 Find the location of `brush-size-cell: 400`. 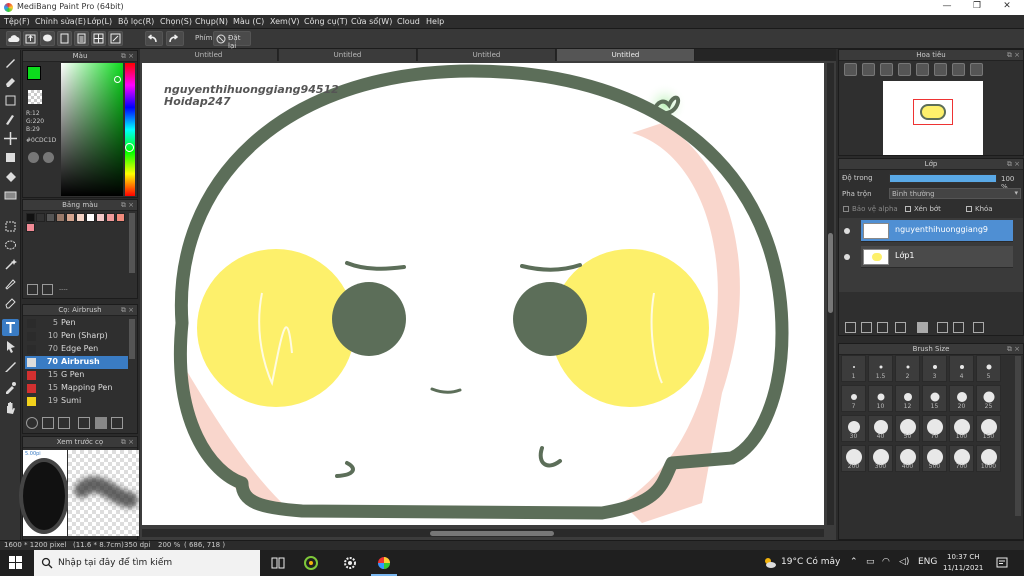

brush-size-cell: 400 is located at coordinates (907, 458).